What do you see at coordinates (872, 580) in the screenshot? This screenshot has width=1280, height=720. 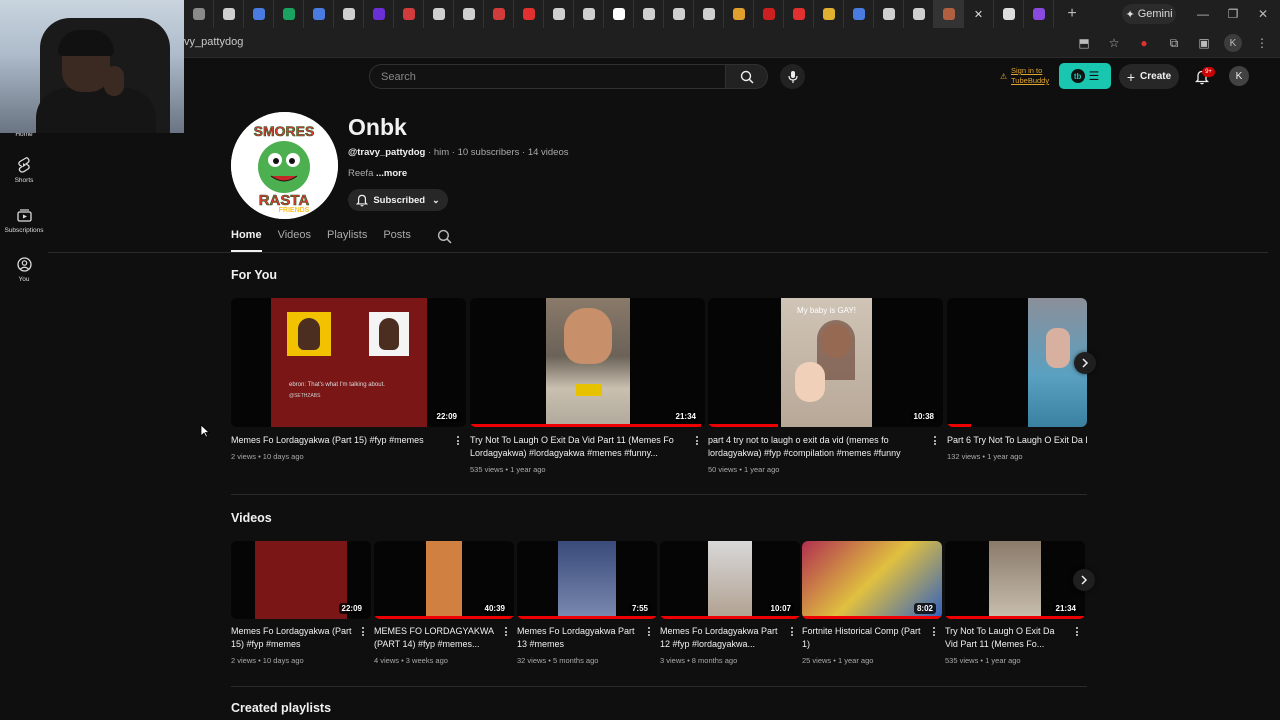 I see `video-thumbnail: 8:02` at bounding box center [872, 580].